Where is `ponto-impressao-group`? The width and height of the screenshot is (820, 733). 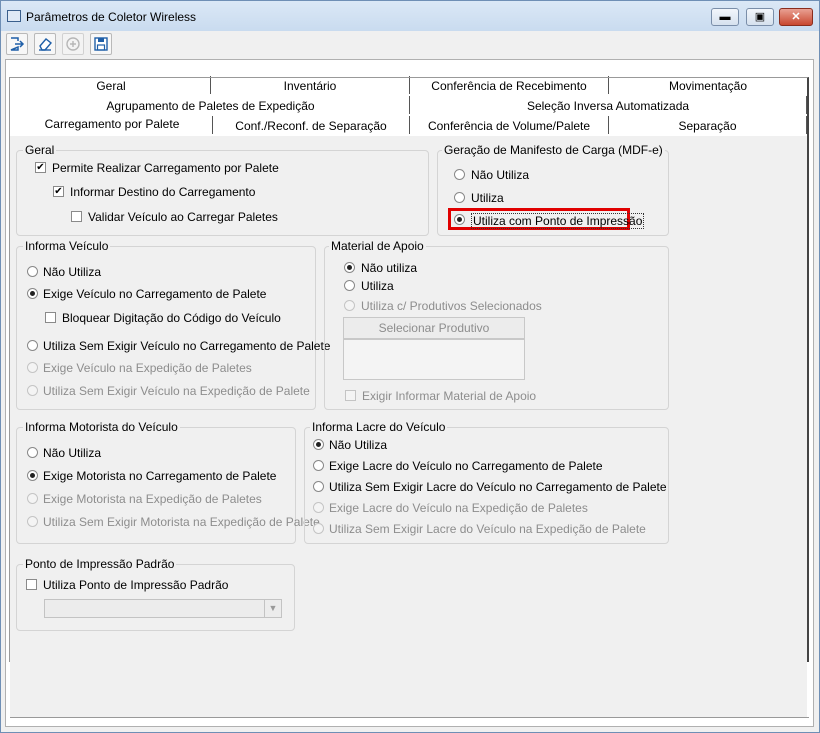
ponto-impressao-group is located at coordinates (155, 597).